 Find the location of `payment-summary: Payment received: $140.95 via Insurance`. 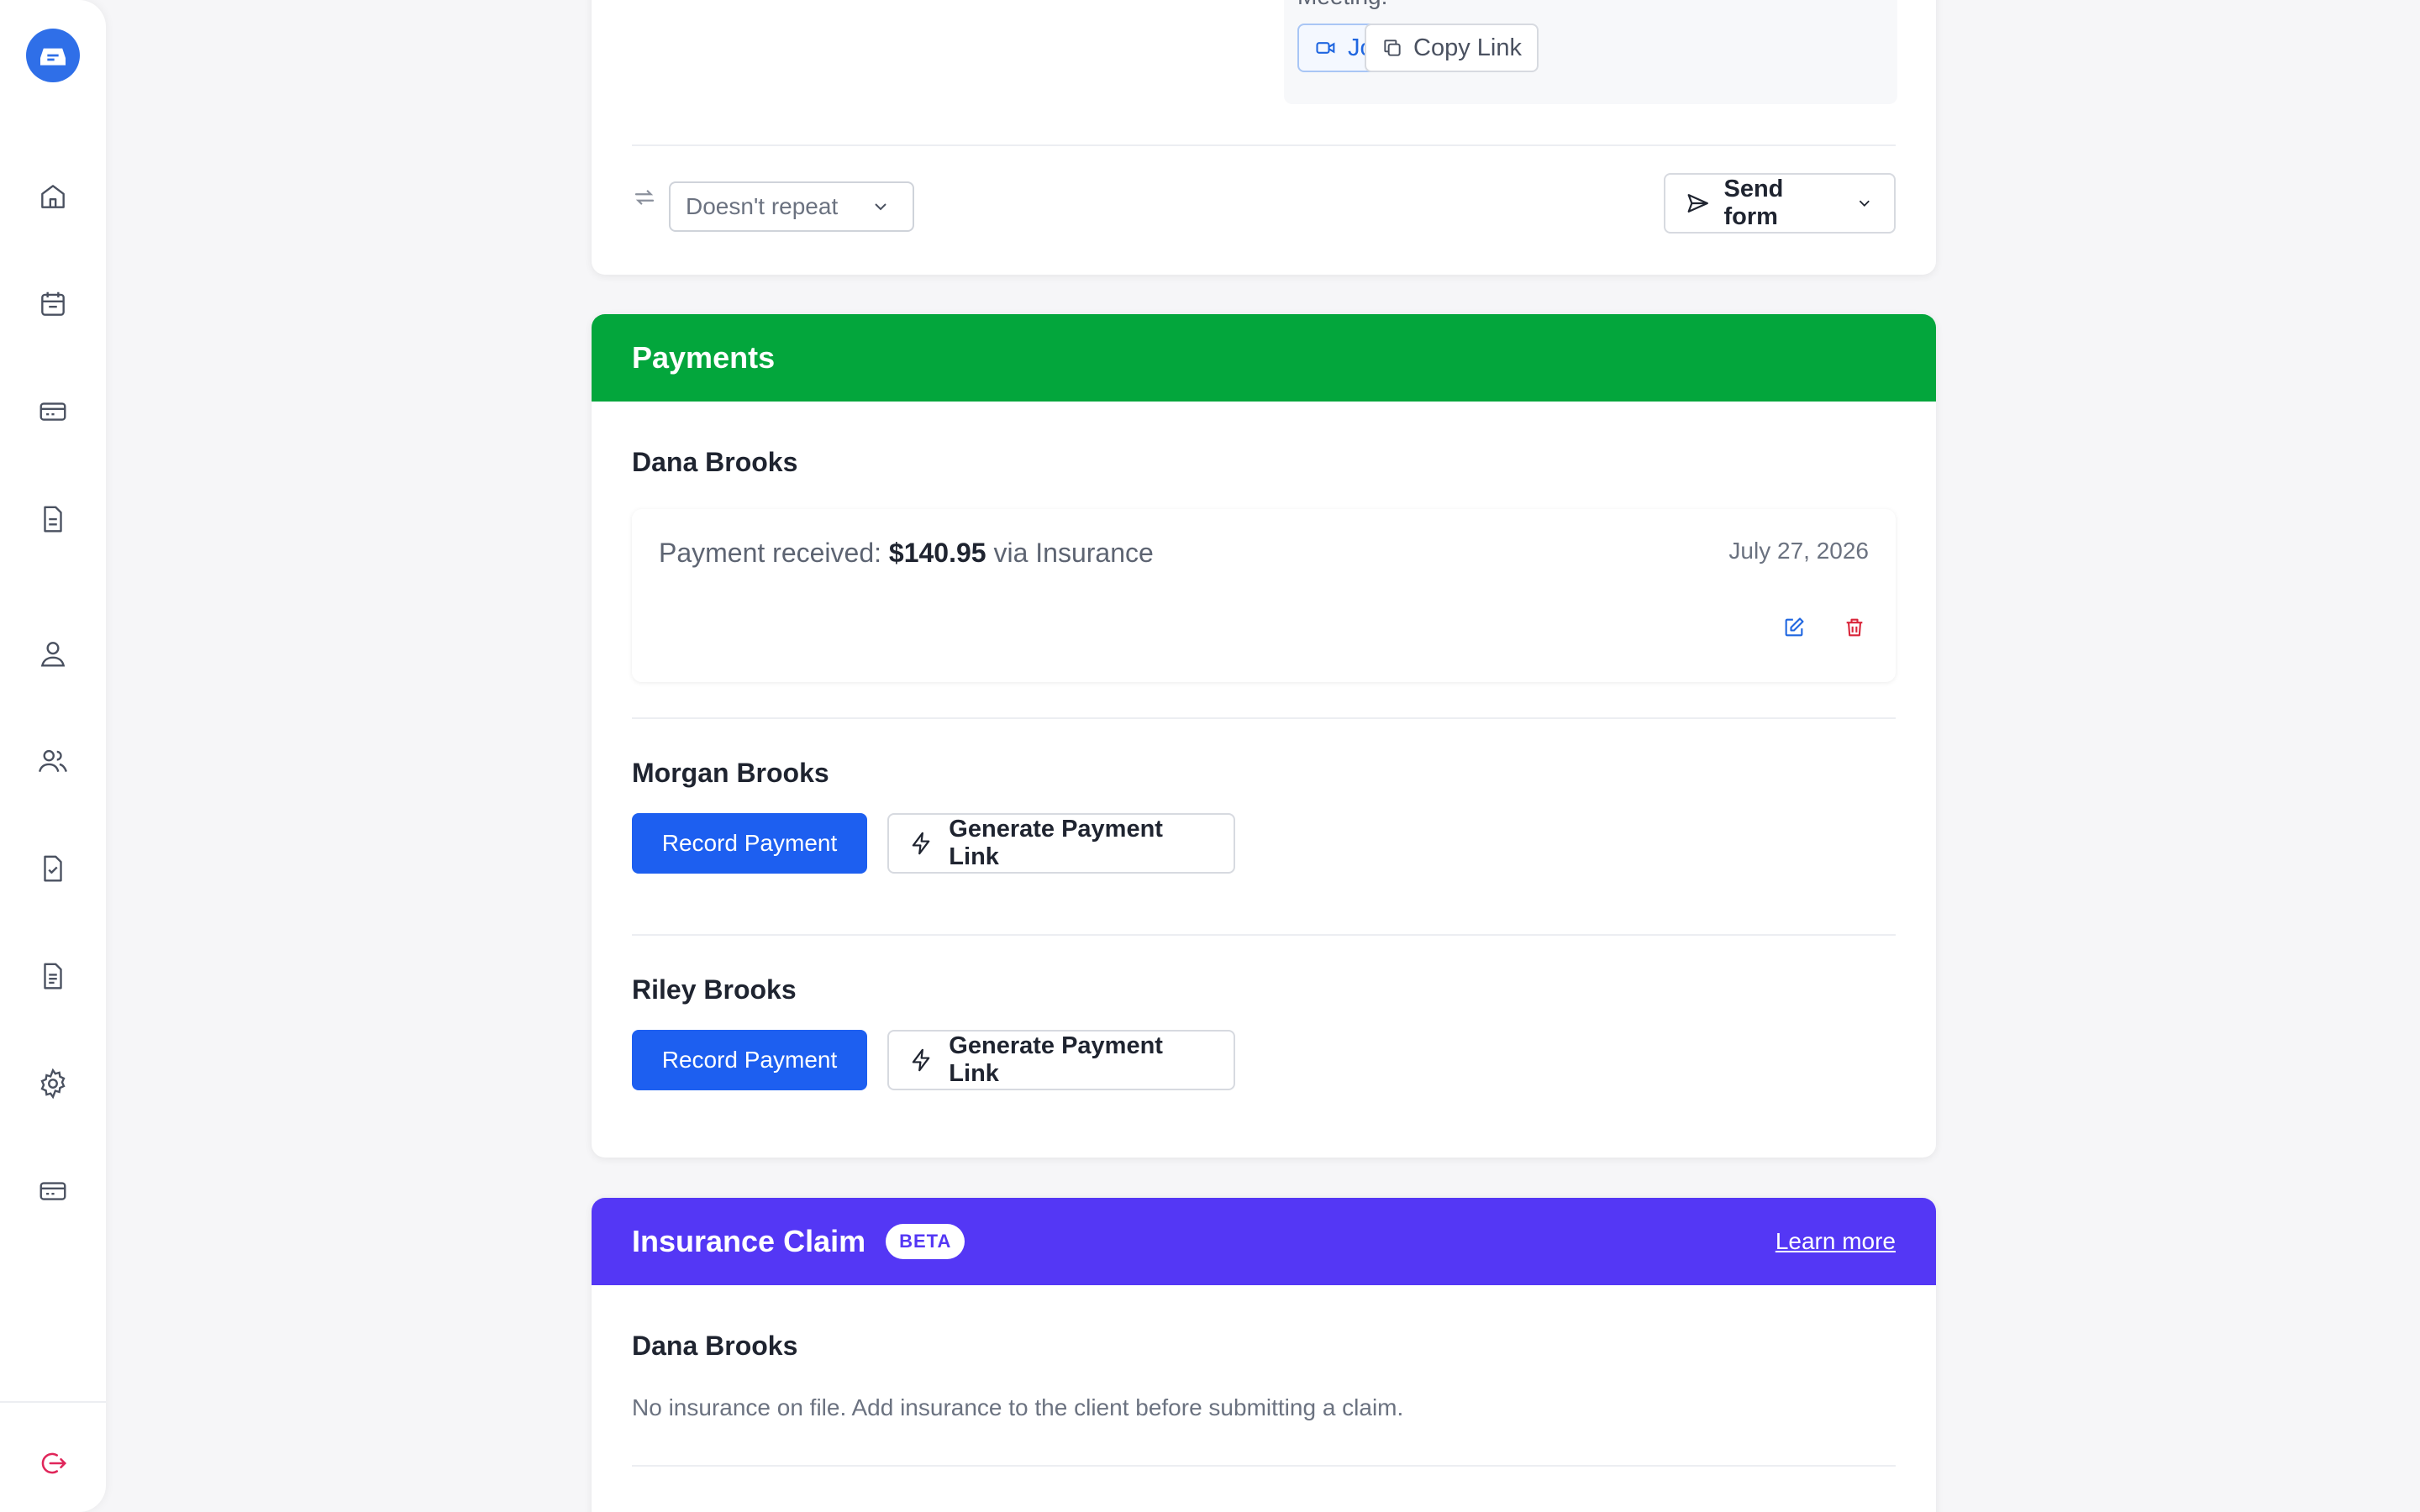

payment-summary: Payment received: $140.95 via Insurance is located at coordinates (906, 553).